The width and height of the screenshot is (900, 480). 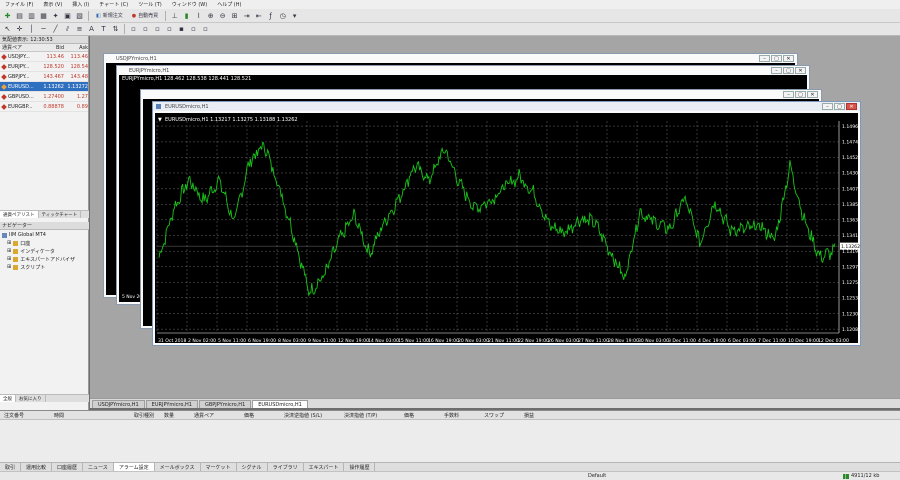 I want to click on bid-column-header: Bid, so click(x=51, y=48).